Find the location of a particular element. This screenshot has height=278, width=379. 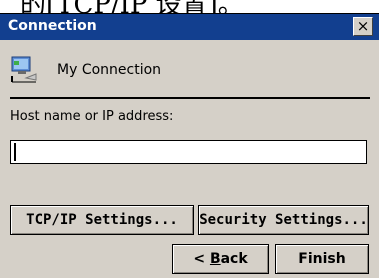

host-label: Host name or IP address: is located at coordinates (92, 116).